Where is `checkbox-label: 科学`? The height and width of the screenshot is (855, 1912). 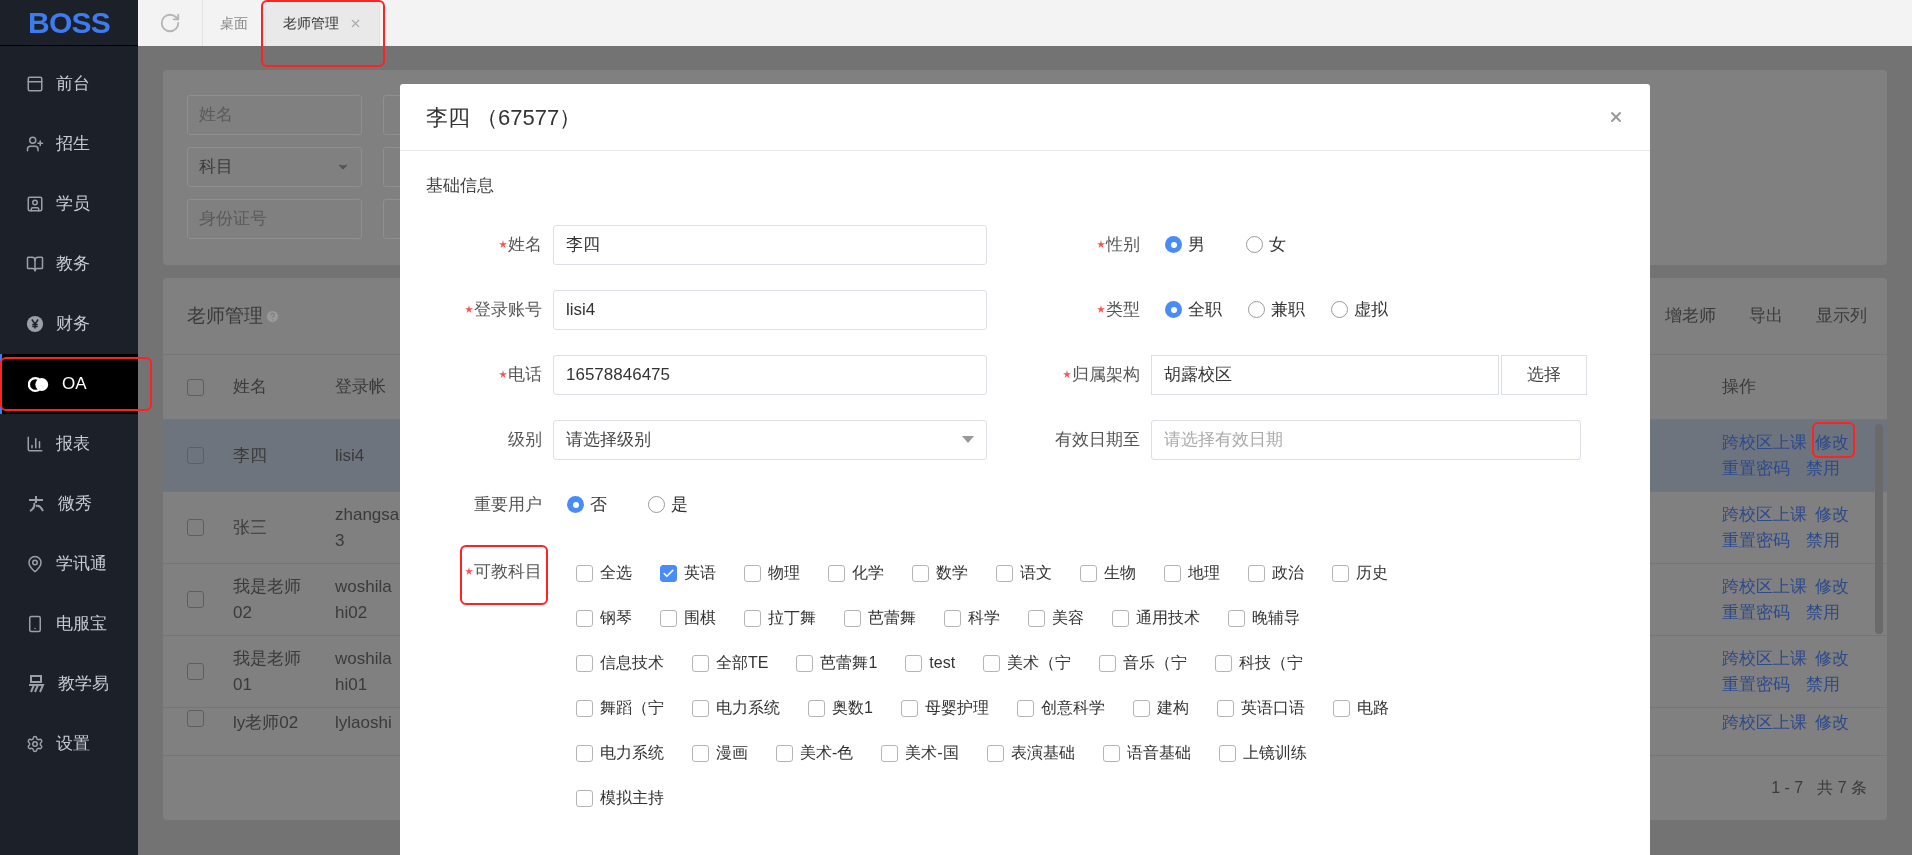
checkbox-label: 科学 is located at coordinates (984, 618).